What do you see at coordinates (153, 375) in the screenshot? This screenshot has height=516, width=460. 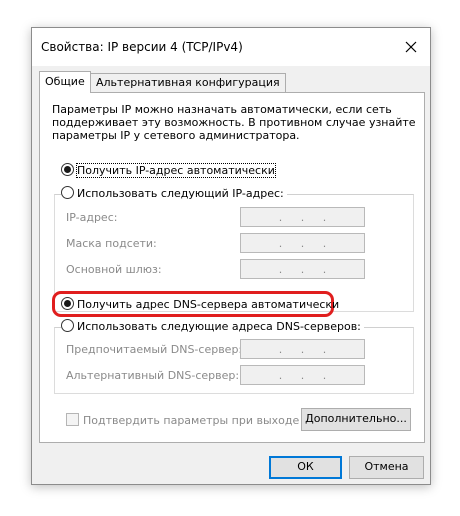 I see `alternate-dns-label: Альтернативный DNS-сервер:` at bounding box center [153, 375].